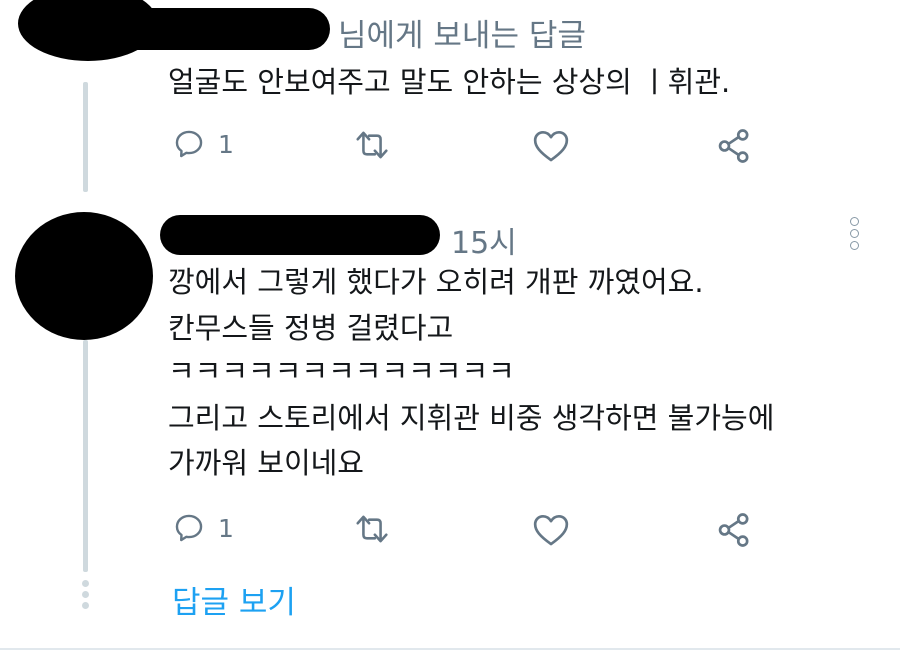 This screenshot has width=900, height=653. Describe the element at coordinates (234, 599) in the screenshot. I see `view-replies-link: 답글 보기` at that location.